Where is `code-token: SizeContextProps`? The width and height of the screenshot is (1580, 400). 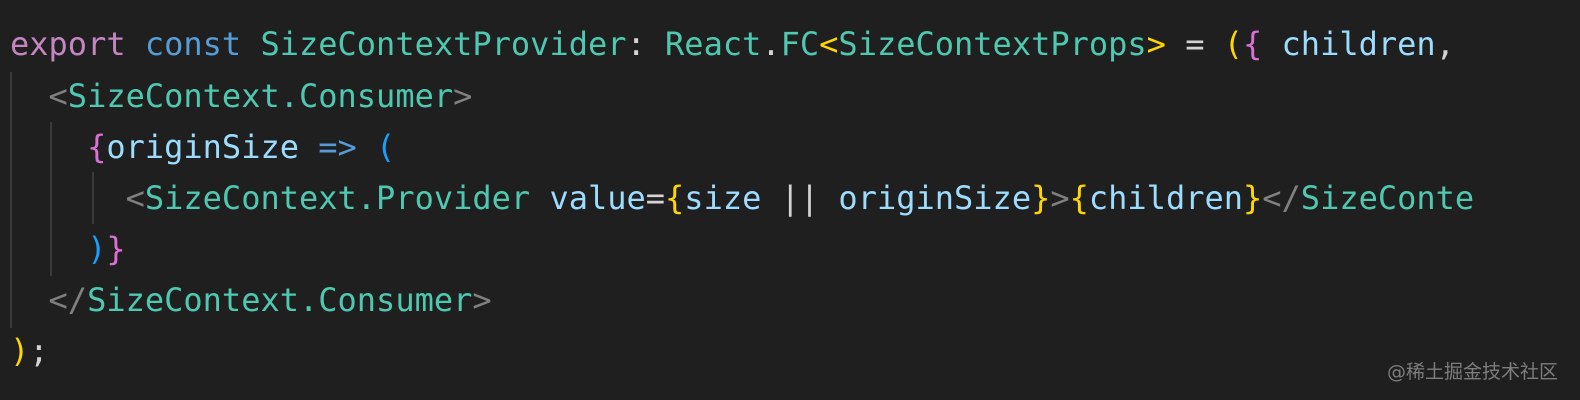 code-token: SizeContextProps is located at coordinates (992, 44).